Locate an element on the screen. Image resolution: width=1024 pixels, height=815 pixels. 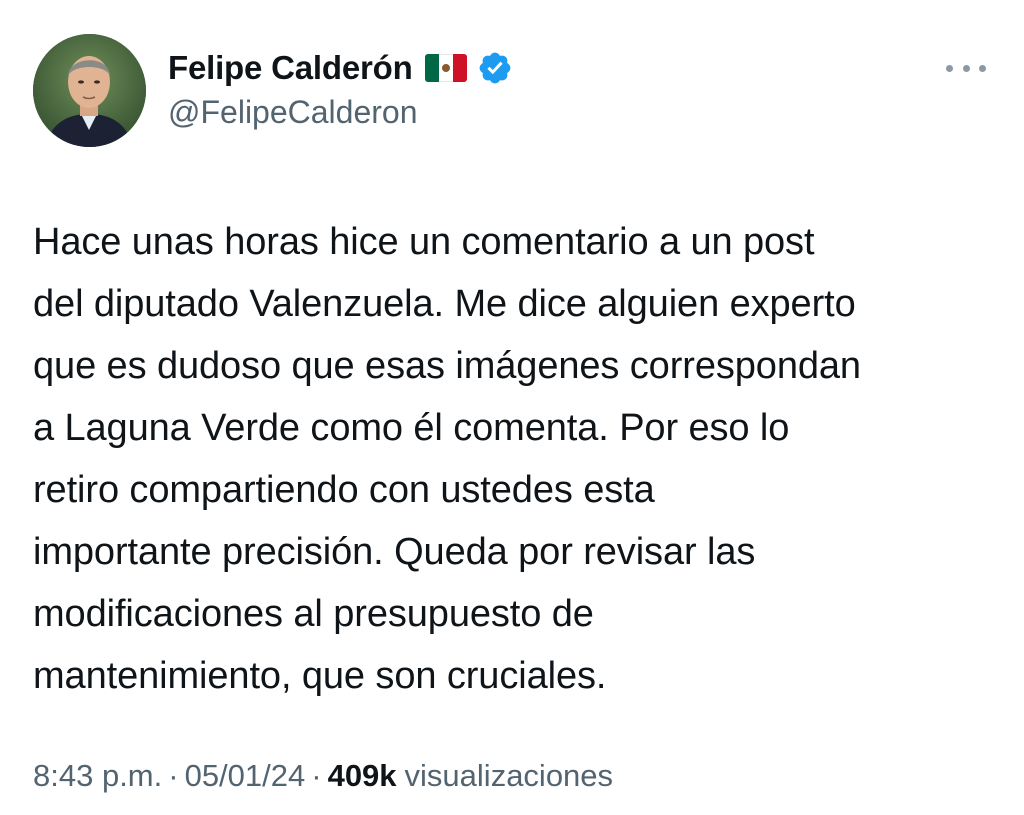
mexico-flag-icon is located at coordinates (445, 68).